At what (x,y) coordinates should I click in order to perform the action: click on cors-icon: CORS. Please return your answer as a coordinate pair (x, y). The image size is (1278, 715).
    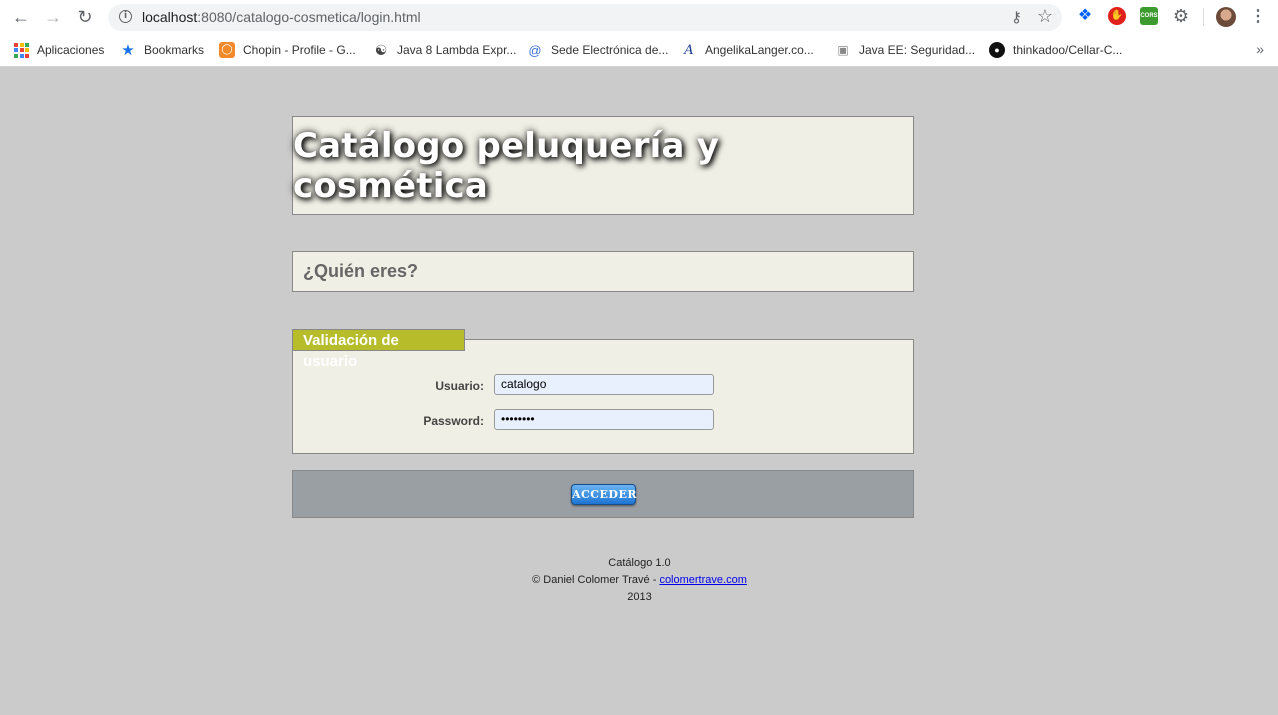
    Looking at the image, I should click on (1149, 16).